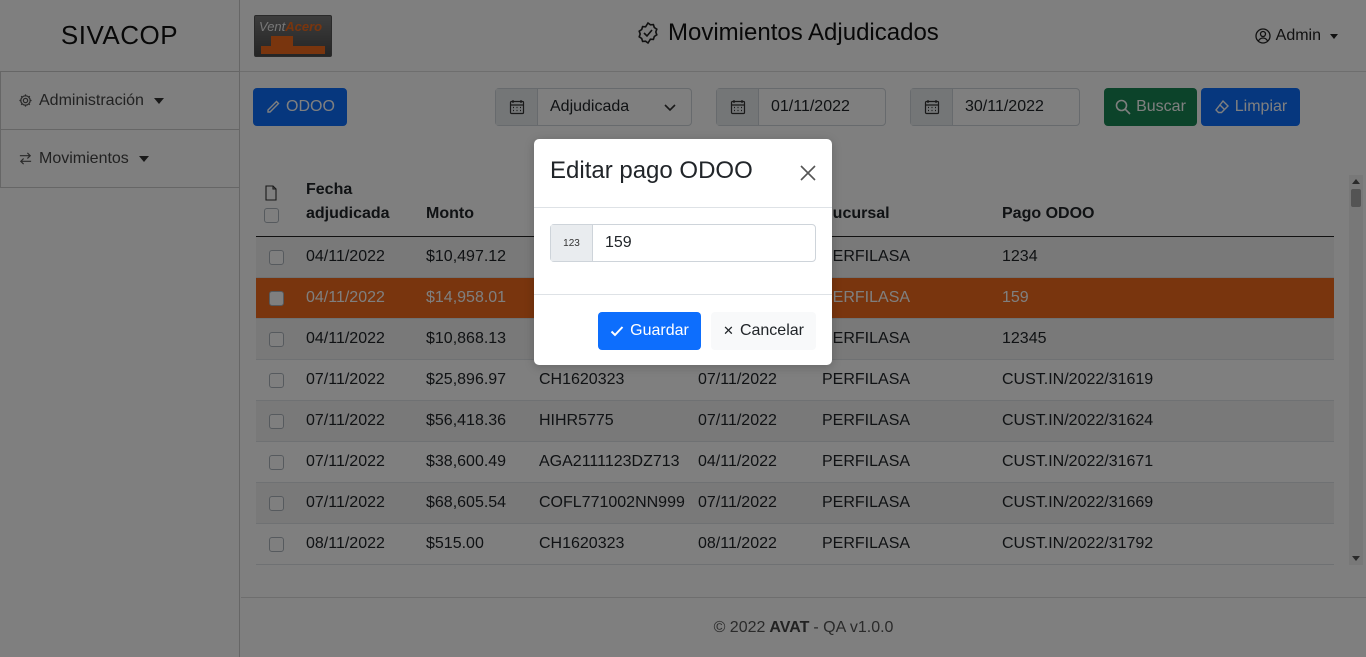  Describe the element at coordinates (617, 331) in the screenshot. I see `check-icon` at that location.